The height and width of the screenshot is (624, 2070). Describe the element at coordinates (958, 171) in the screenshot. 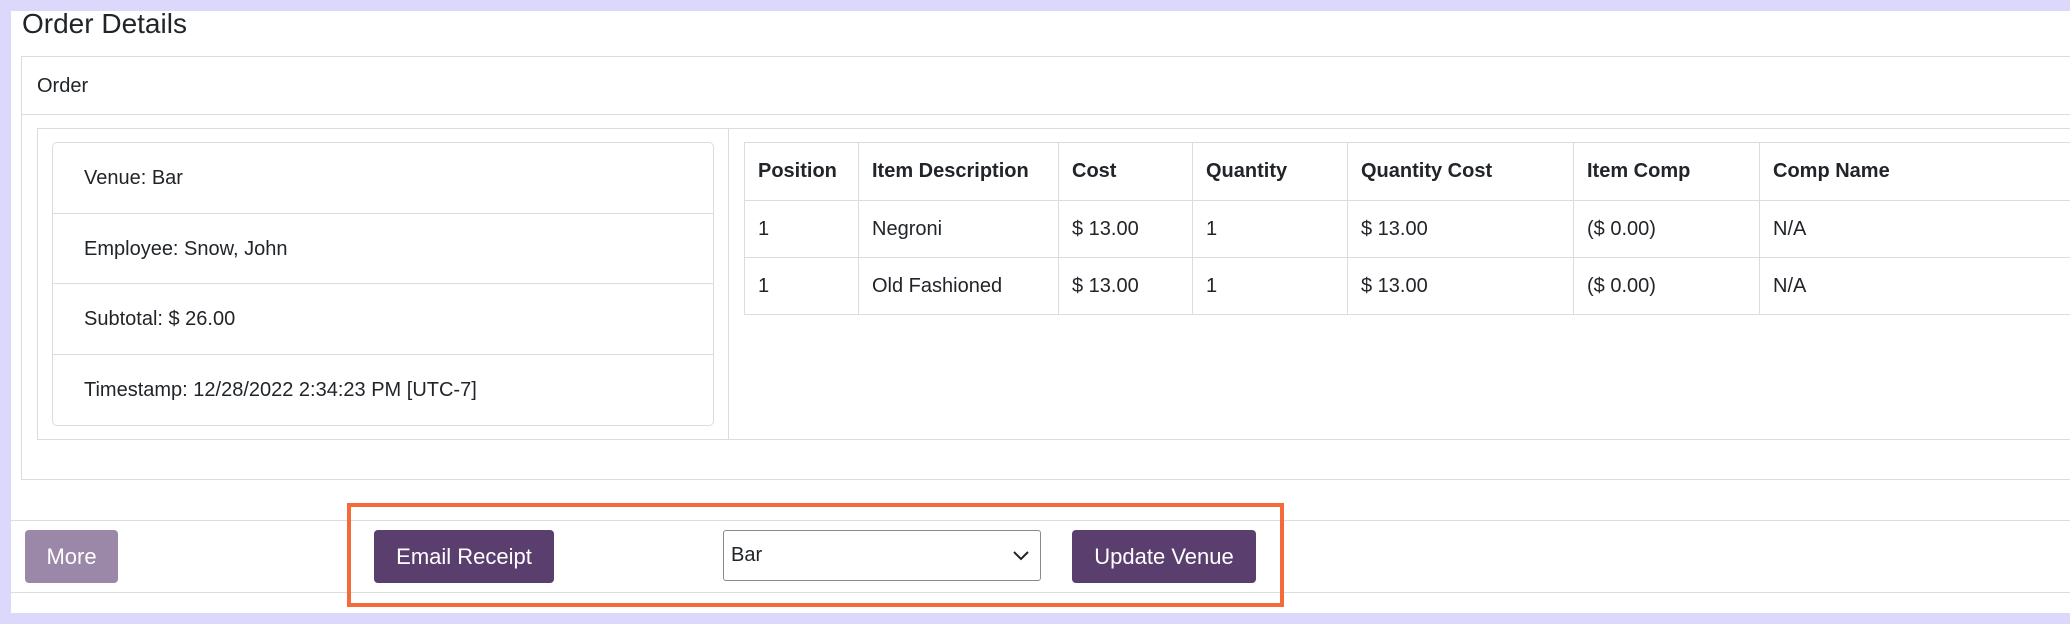

I see `col-item-description: Item Description` at that location.